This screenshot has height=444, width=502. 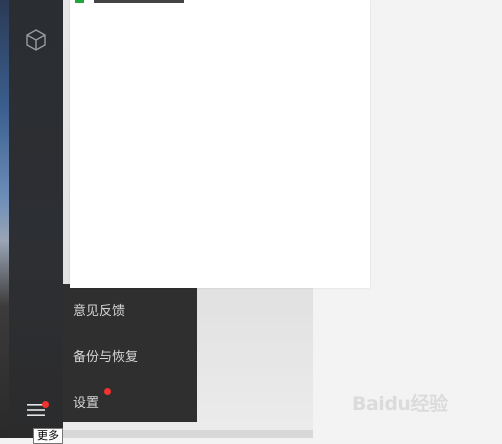 What do you see at coordinates (139, 1) in the screenshot?
I see `header-text-fragment` at bounding box center [139, 1].